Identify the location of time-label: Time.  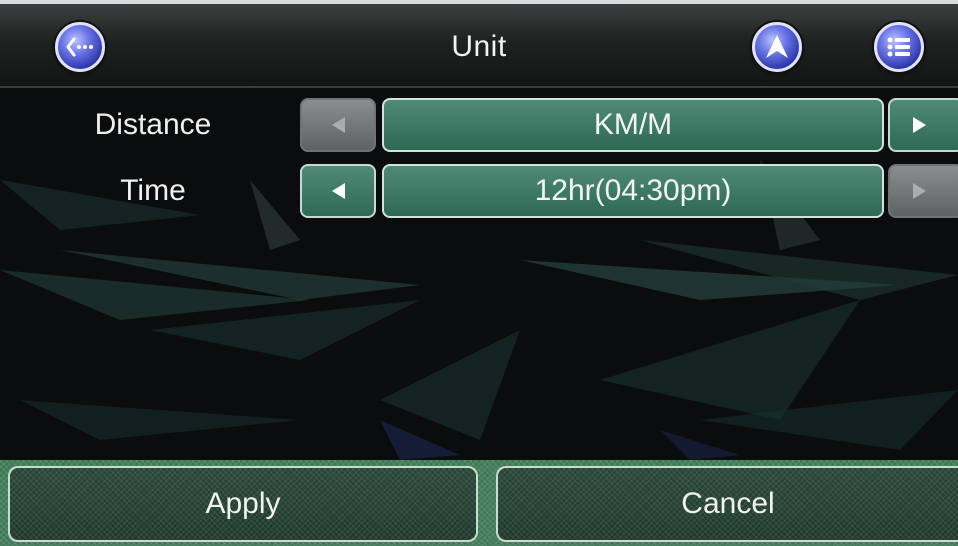
(153, 190).